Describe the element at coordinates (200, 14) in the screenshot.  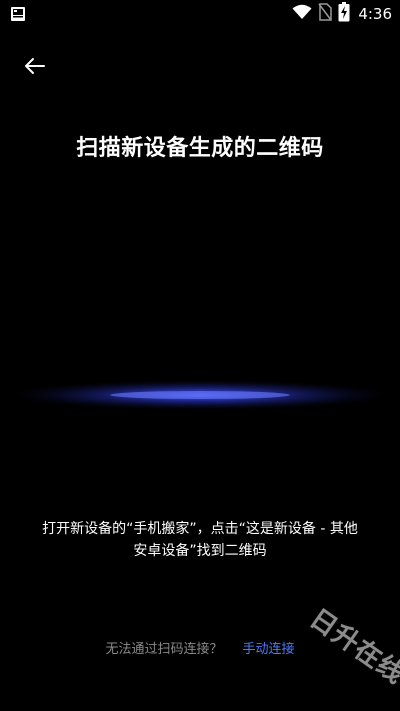
I see `status-bar: 4:36` at that location.